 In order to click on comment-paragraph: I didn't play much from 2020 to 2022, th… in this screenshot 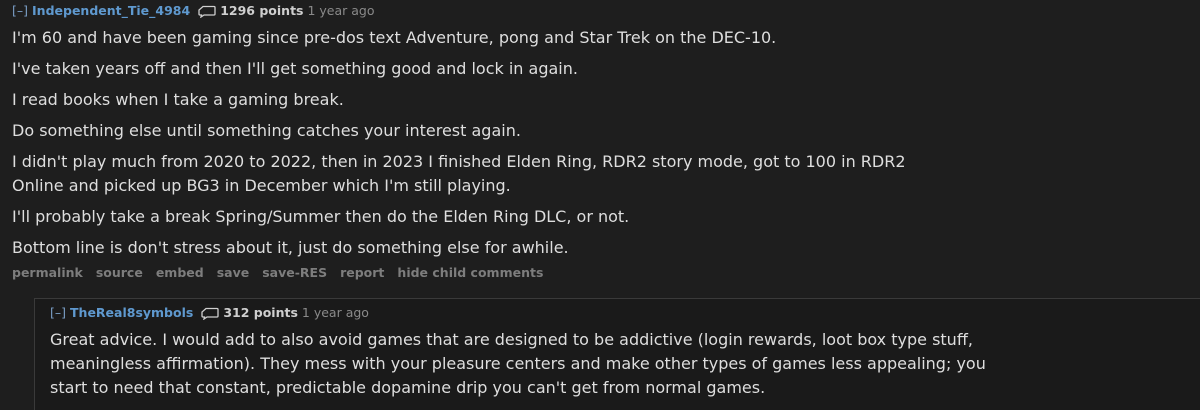, I will do `click(459, 161)`.